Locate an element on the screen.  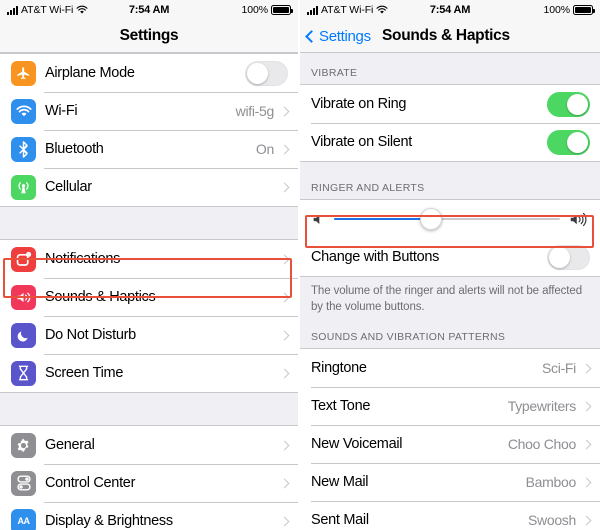
sidebar-item-display-brightness: AA Display & Brightness is located at coordinates (149, 516).